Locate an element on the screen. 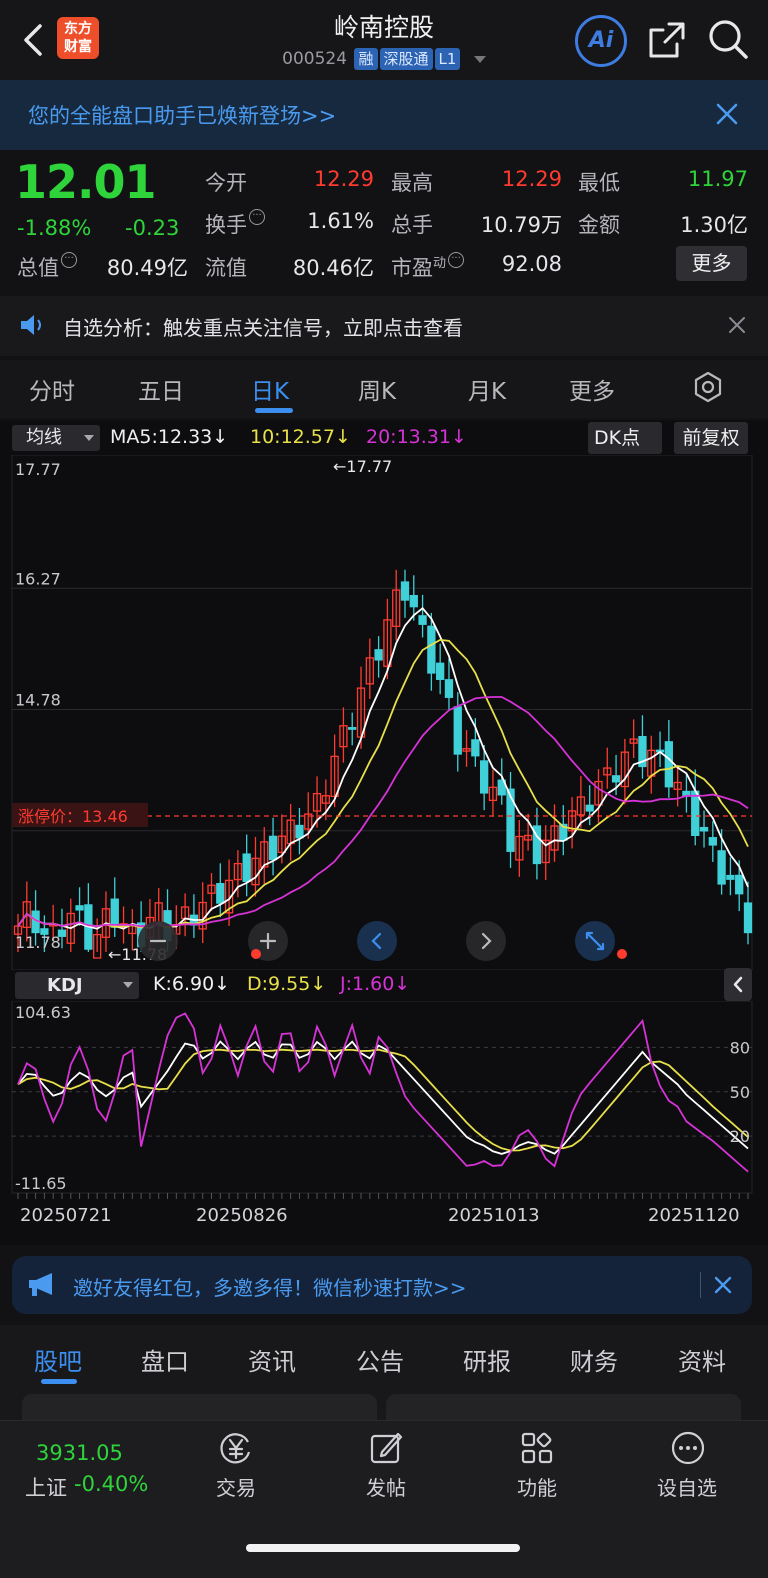  grid-function-icon is located at coordinates (537, 1448).